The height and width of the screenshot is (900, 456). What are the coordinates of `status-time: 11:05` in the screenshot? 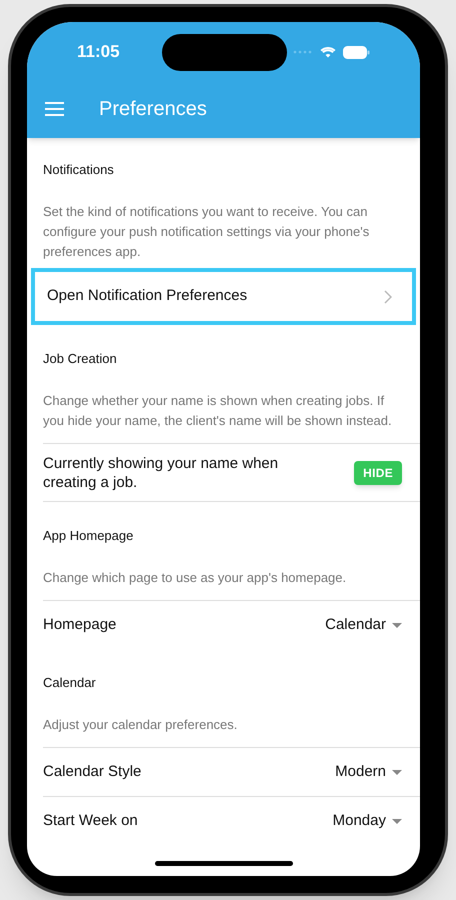 It's located at (98, 52).